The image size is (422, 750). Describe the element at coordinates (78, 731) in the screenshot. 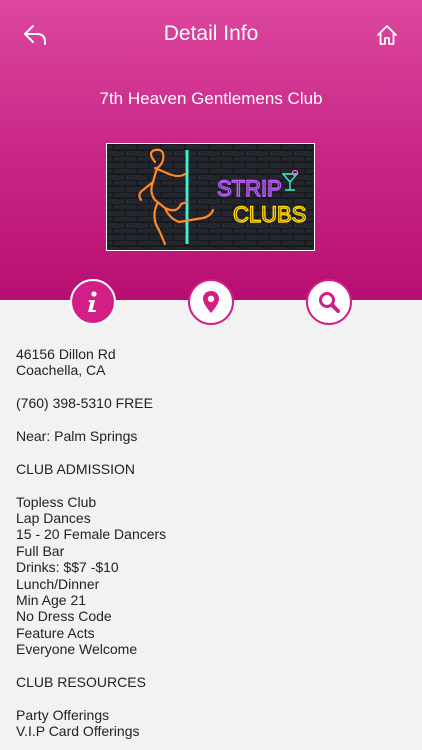

I see `resources-item: V.I.P Card Offerings` at that location.